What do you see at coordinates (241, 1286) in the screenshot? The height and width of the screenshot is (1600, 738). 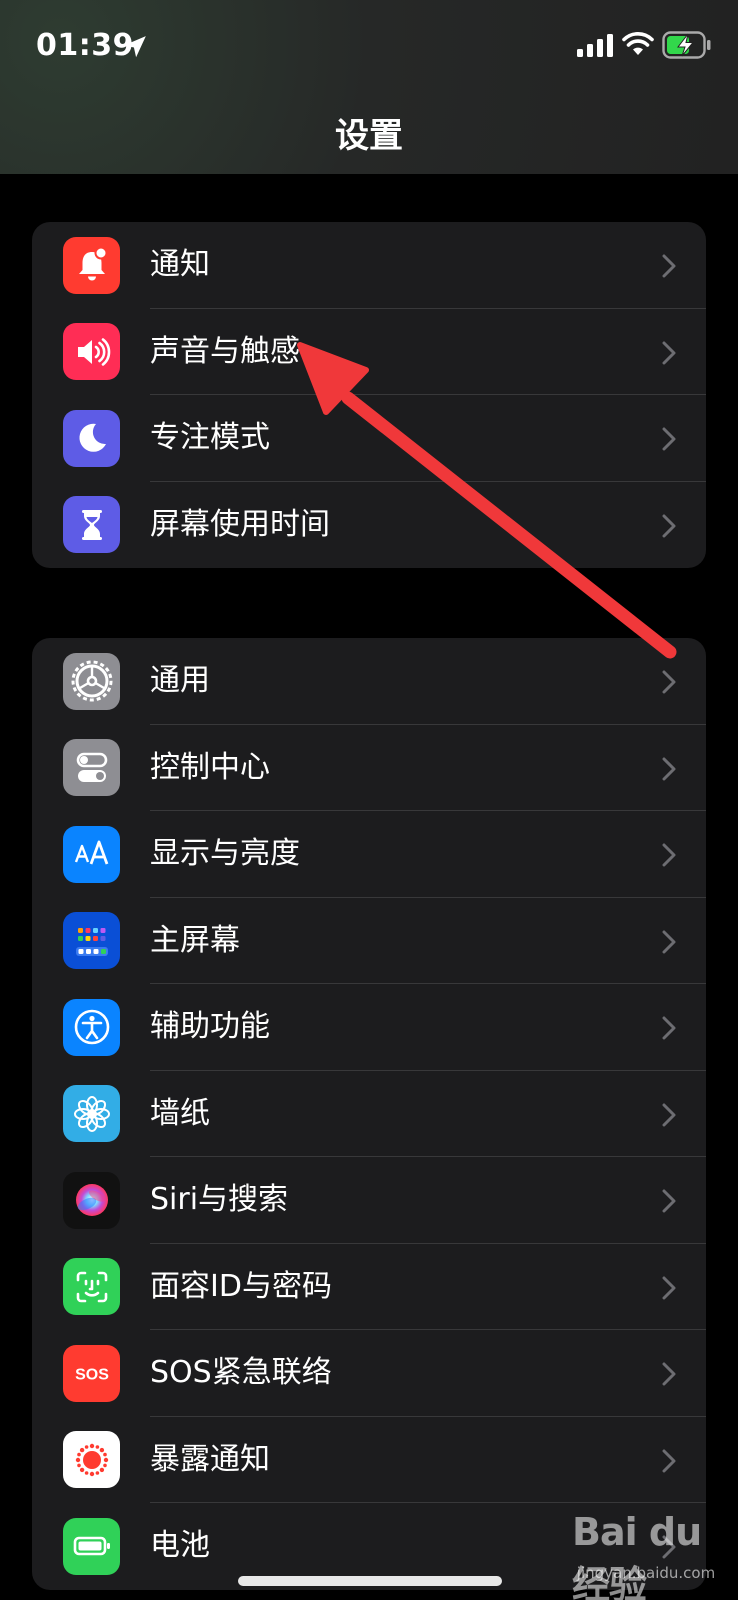 I see `row-label: 面容ID与密码` at bounding box center [241, 1286].